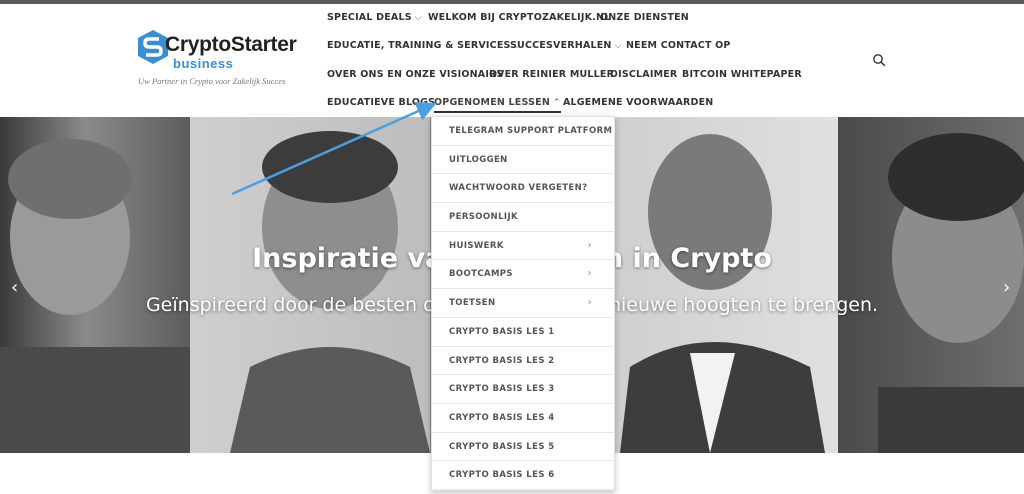 Image resolution: width=1024 pixels, height=494 pixels. I want to click on nav-item-label: ONZE DIENSTEN, so click(644, 17).